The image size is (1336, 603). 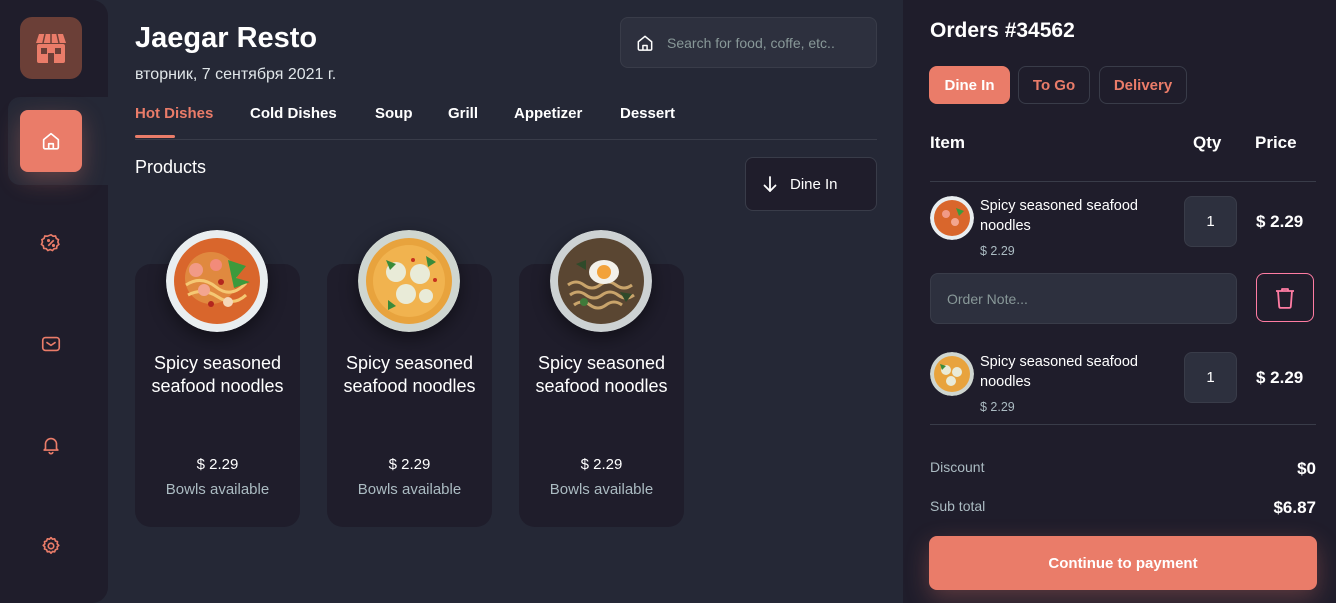 I want to click on message-icon, so click(x=51, y=344).